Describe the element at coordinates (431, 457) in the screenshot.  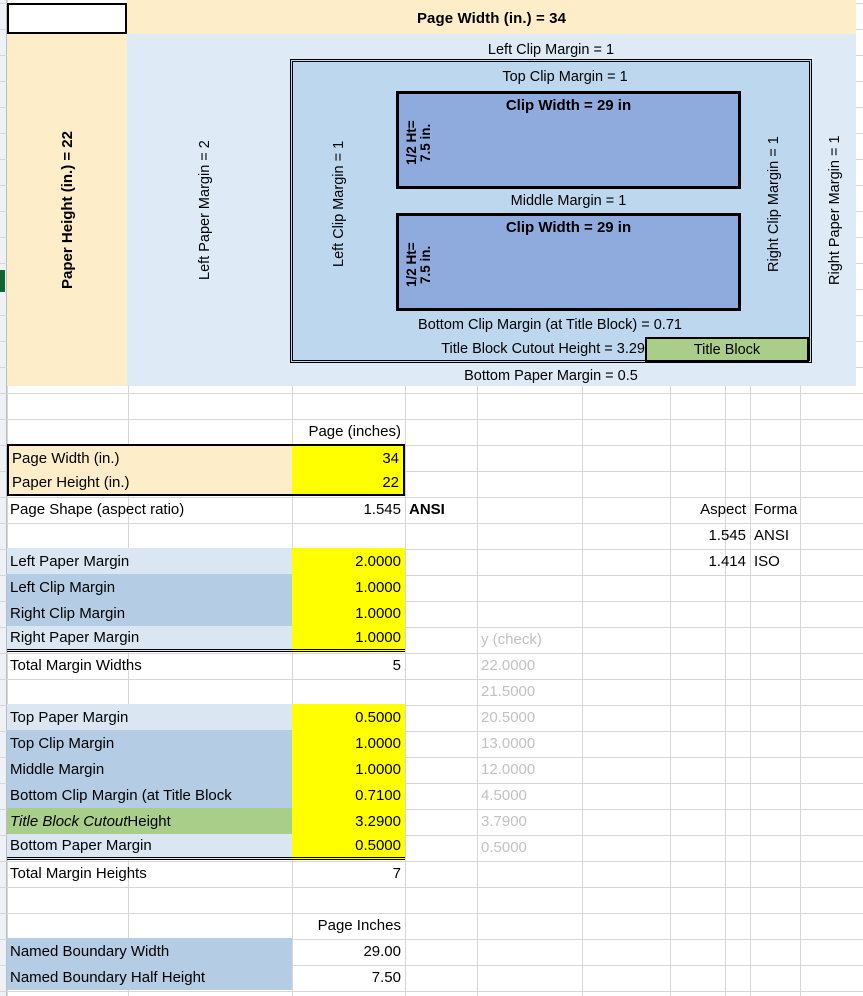
I see `table-row: Page Width (in.) 34` at that location.